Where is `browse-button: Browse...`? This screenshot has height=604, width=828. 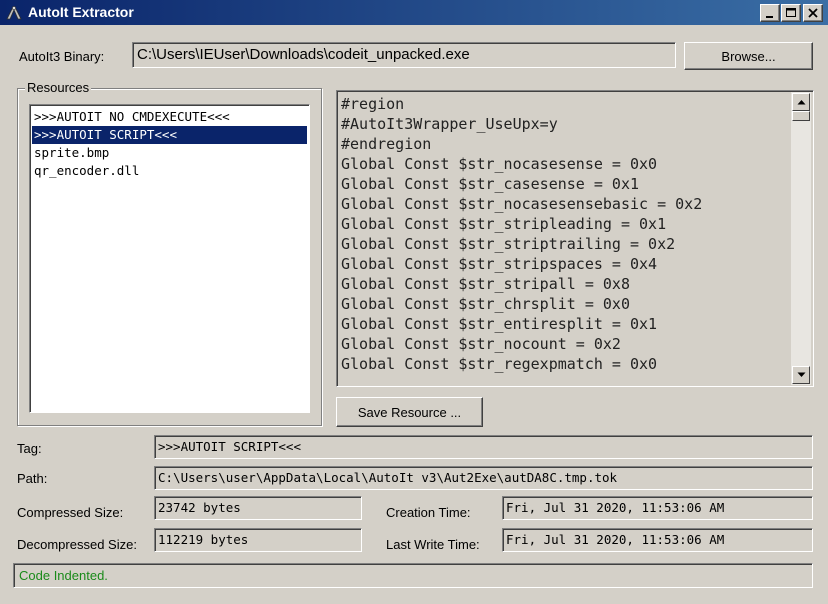 browse-button: Browse... is located at coordinates (748, 56).